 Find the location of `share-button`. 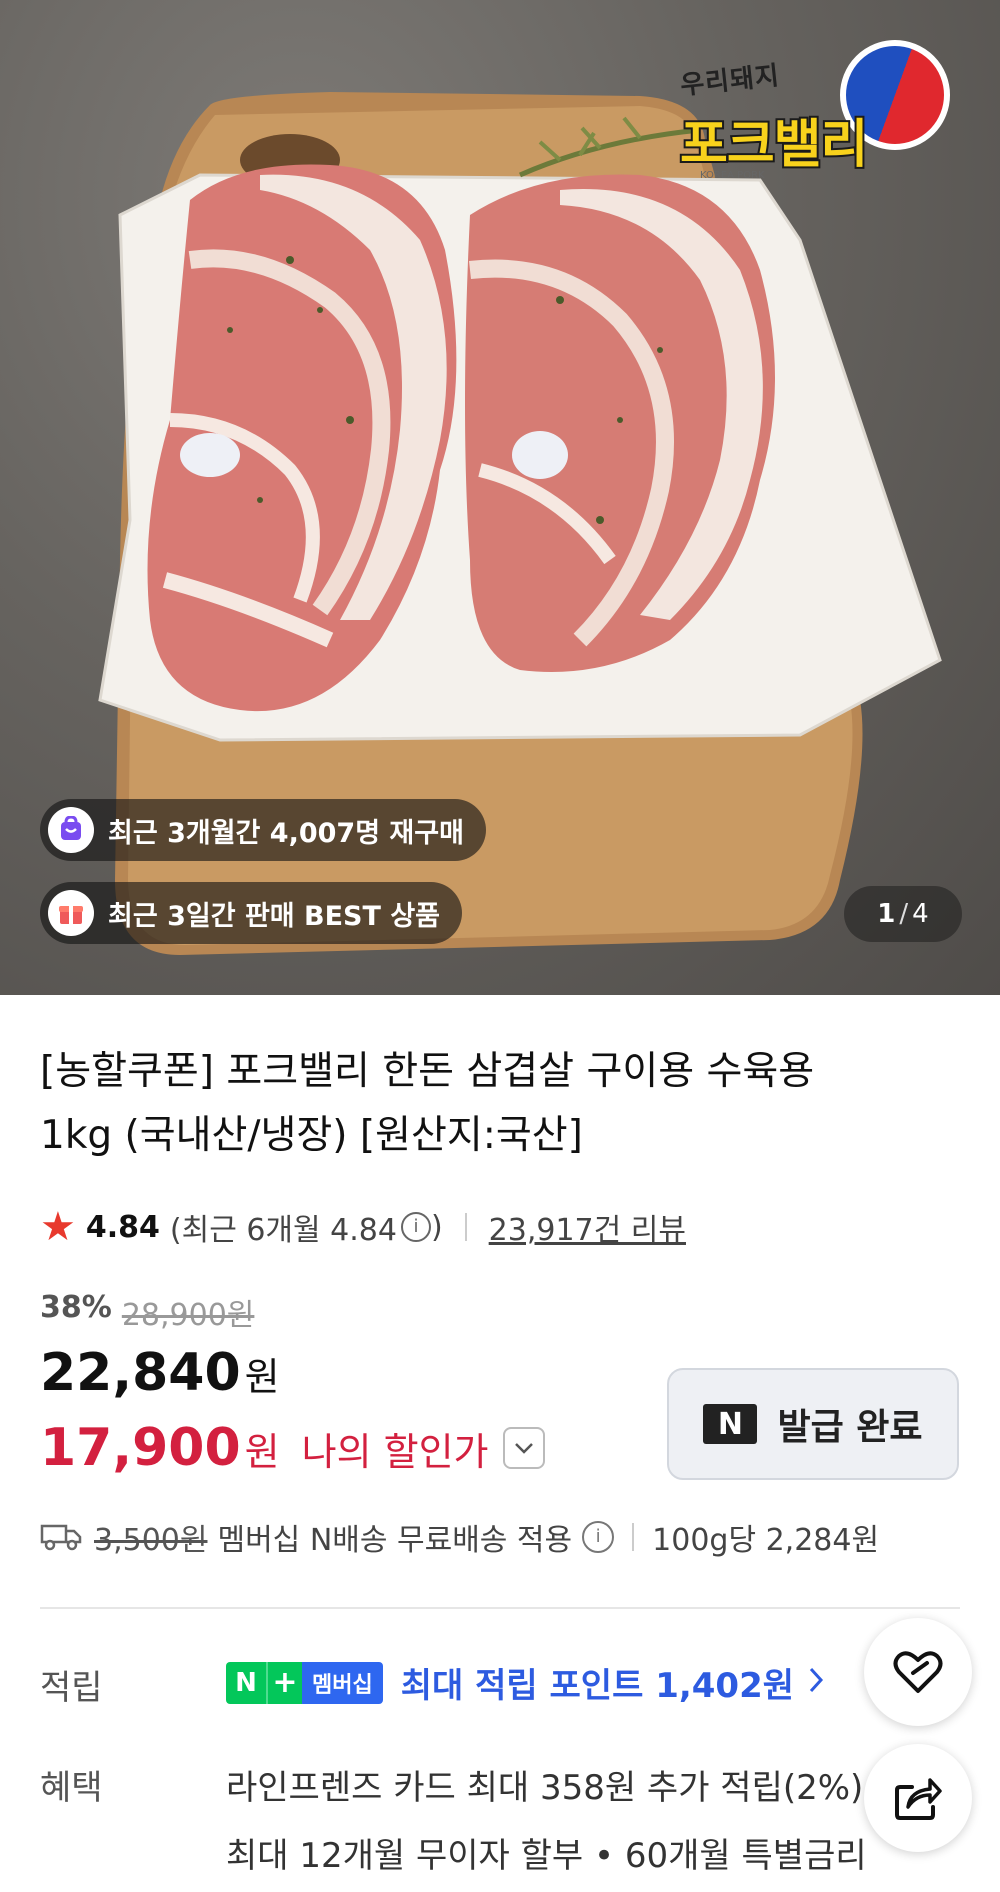

share-button is located at coordinates (918, 1798).